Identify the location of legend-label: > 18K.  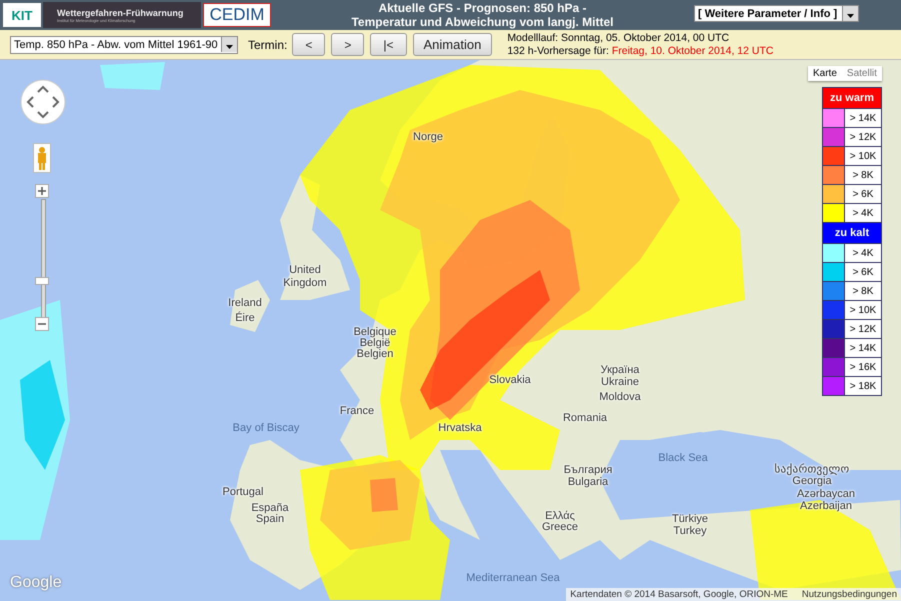
(863, 386).